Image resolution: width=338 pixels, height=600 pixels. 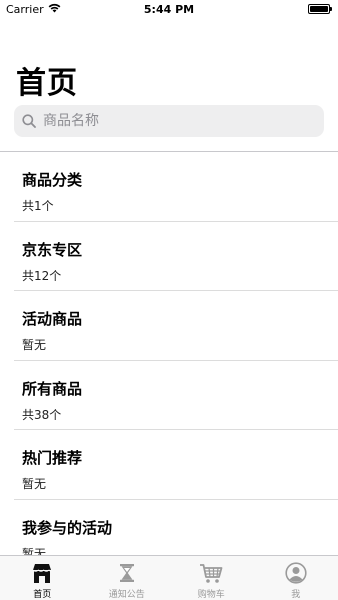 I want to click on list-item-my-activities: 我参与的活动 暂无, so click(x=169, y=528).